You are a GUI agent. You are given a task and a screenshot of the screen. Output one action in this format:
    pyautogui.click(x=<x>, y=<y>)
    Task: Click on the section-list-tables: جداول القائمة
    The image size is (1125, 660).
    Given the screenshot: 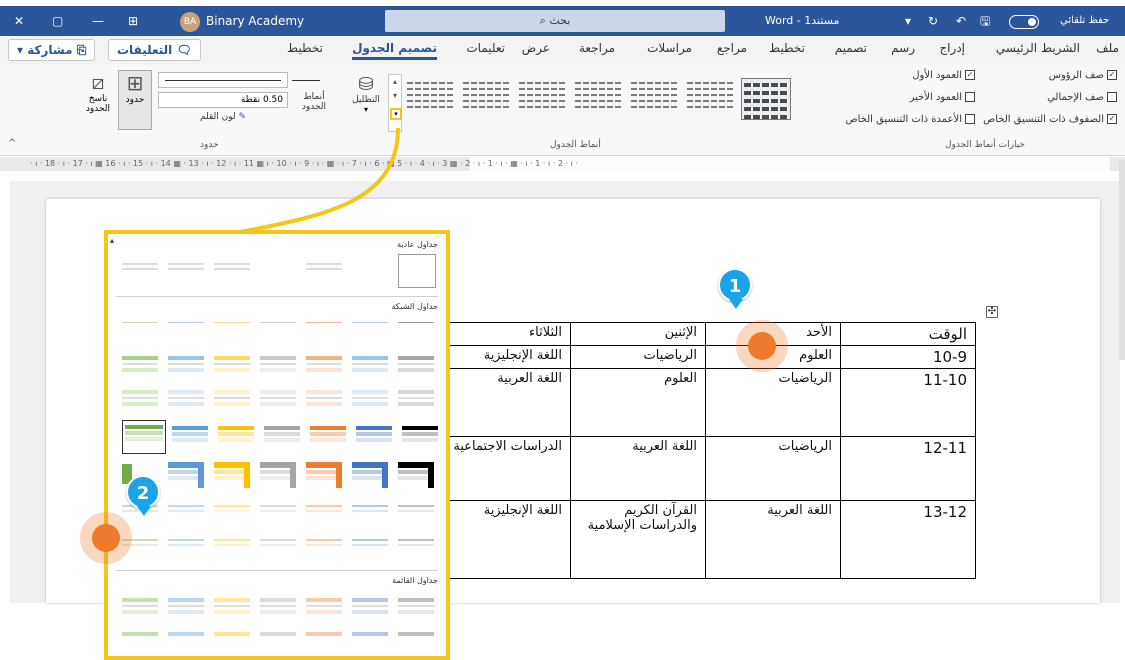 What is the action you would take?
    pyautogui.click(x=415, y=580)
    